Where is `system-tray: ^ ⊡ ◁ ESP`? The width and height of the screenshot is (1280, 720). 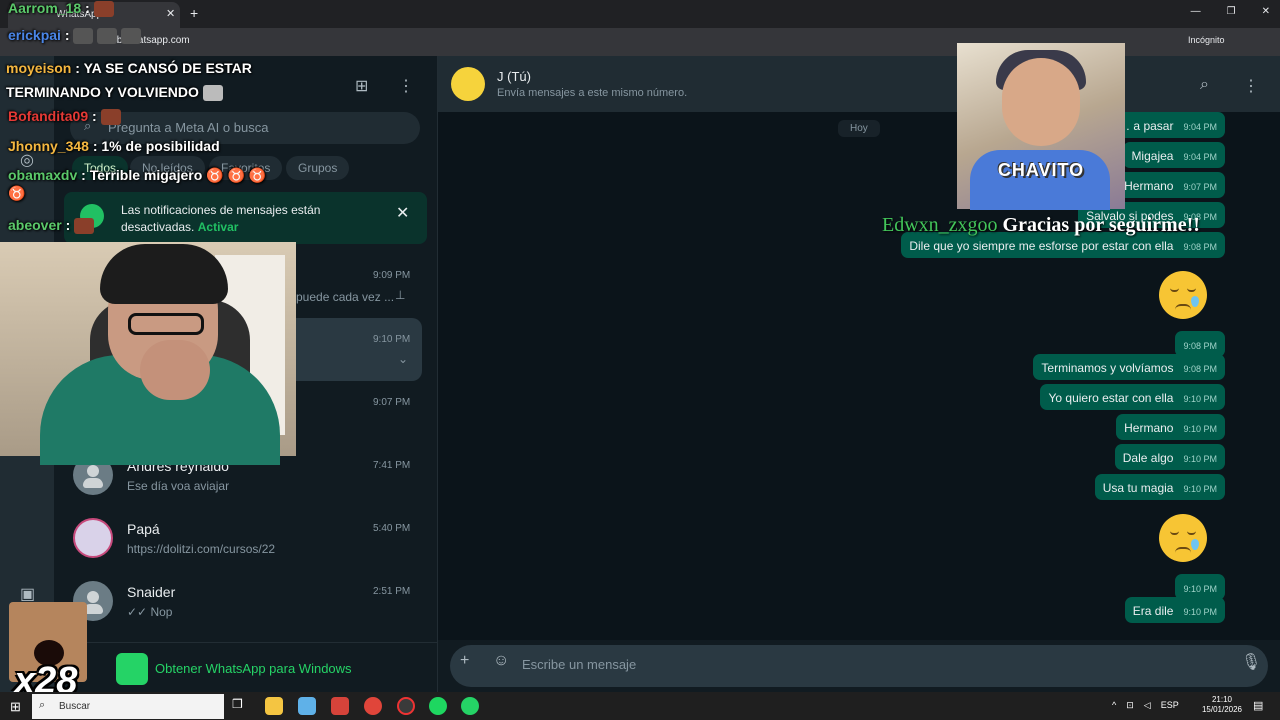 system-tray: ^ ⊡ ◁ ESP is located at coordinates (1145, 705).